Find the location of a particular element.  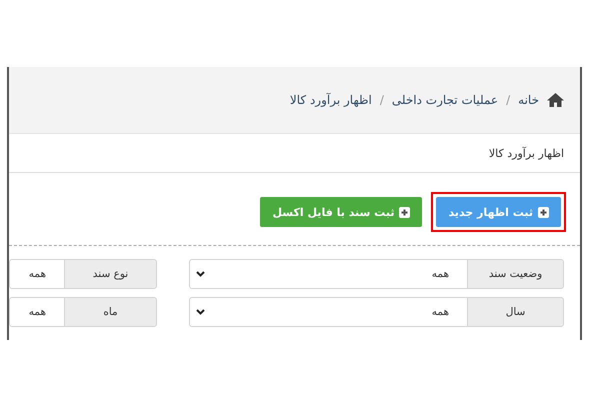

filter-label: ماه is located at coordinates (110, 312).